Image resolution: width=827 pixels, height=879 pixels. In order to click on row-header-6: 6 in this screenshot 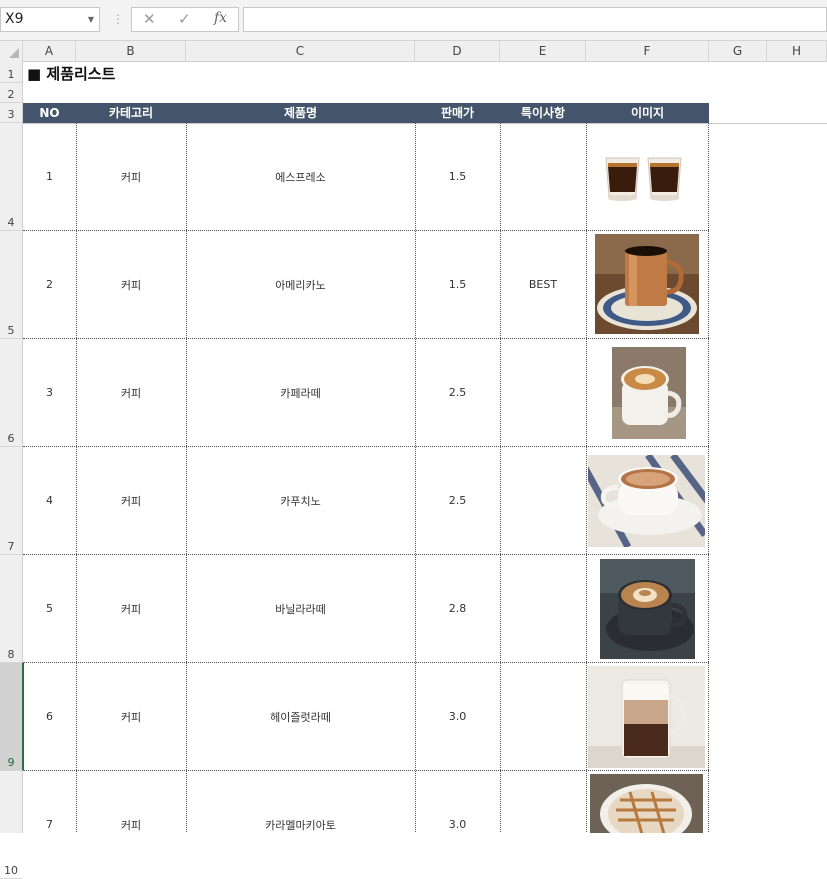, I will do `click(11, 393)`.